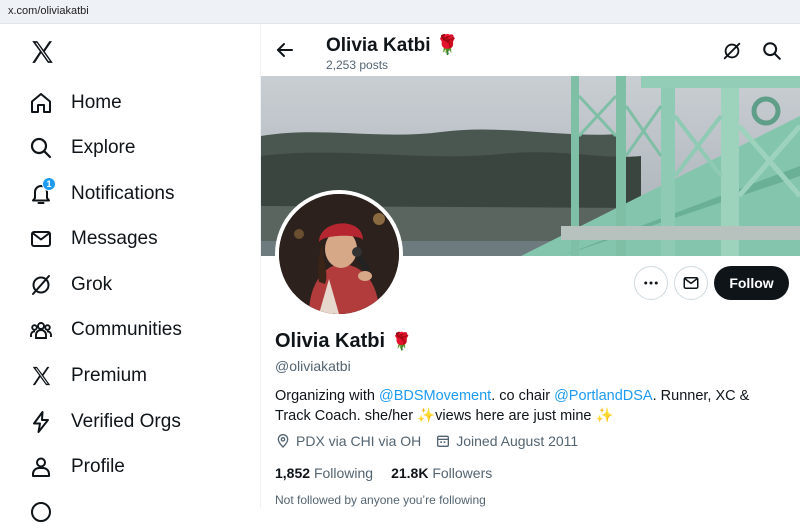 The image size is (800, 532). Describe the element at coordinates (42, 52) in the screenshot. I see `x-logo-icon` at that location.